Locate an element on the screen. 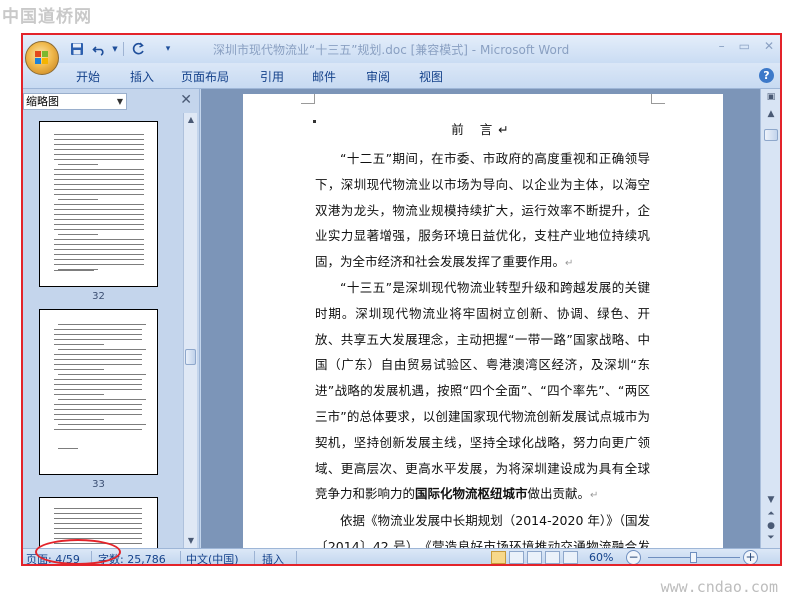 This screenshot has height=600, width=800. insert-mode: 插入 is located at coordinates (273, 557).